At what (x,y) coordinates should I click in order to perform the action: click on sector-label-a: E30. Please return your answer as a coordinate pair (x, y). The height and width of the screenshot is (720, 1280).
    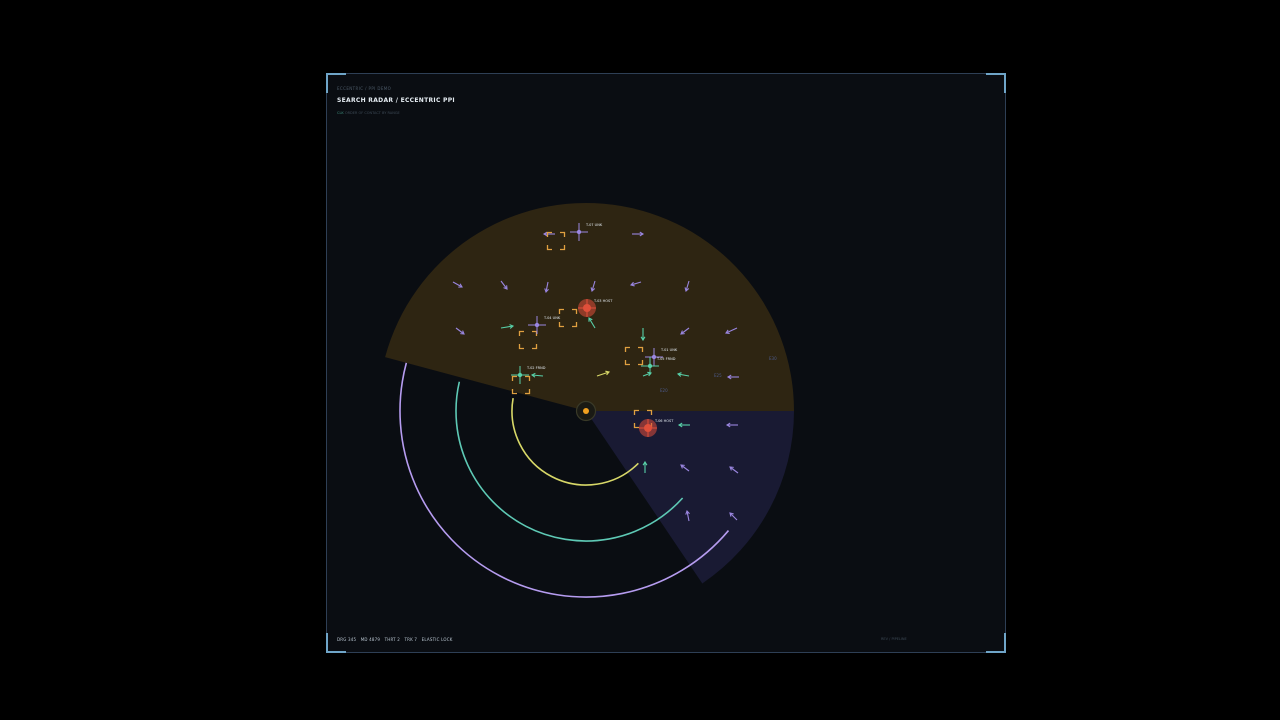
    Looking at the image, I should click on (773, 358).